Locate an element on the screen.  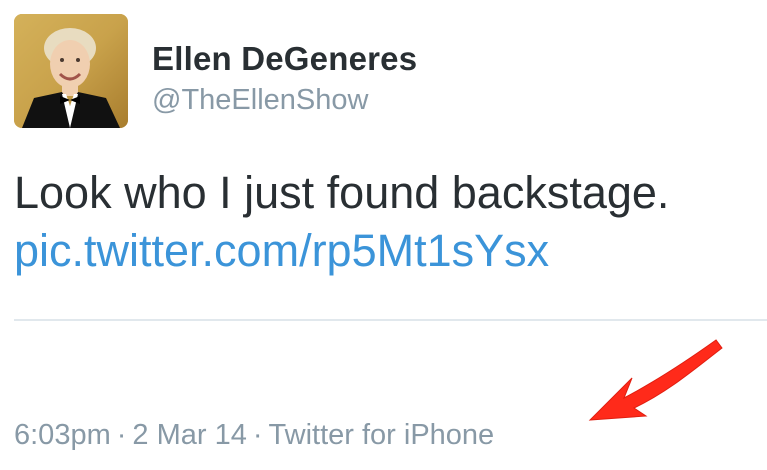
profile-photo-icon is located at coordinates (71, 71).